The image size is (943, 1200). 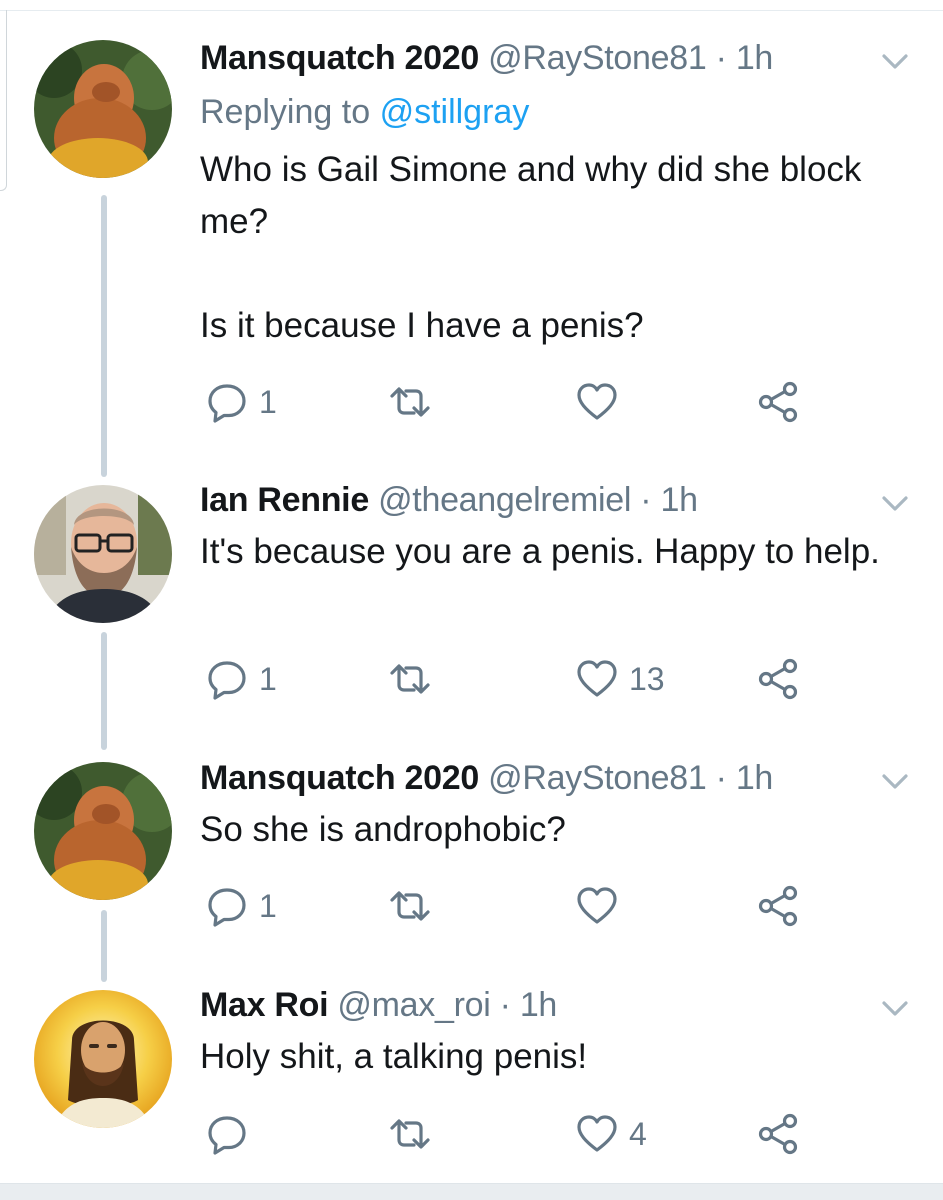 I want to click on display-name: Ian Rennie, so click(x=284, y=500).